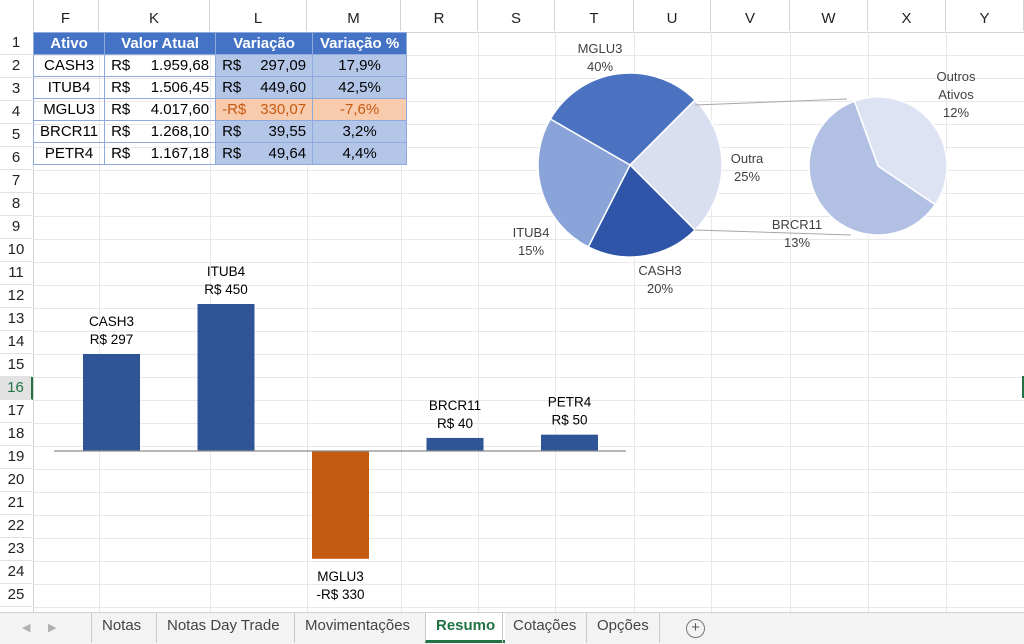 This screenshot has width=1024, height=644. Describe the element at coordinates (111, 402) in the screenshot. I see `bar-cash3` at that location.